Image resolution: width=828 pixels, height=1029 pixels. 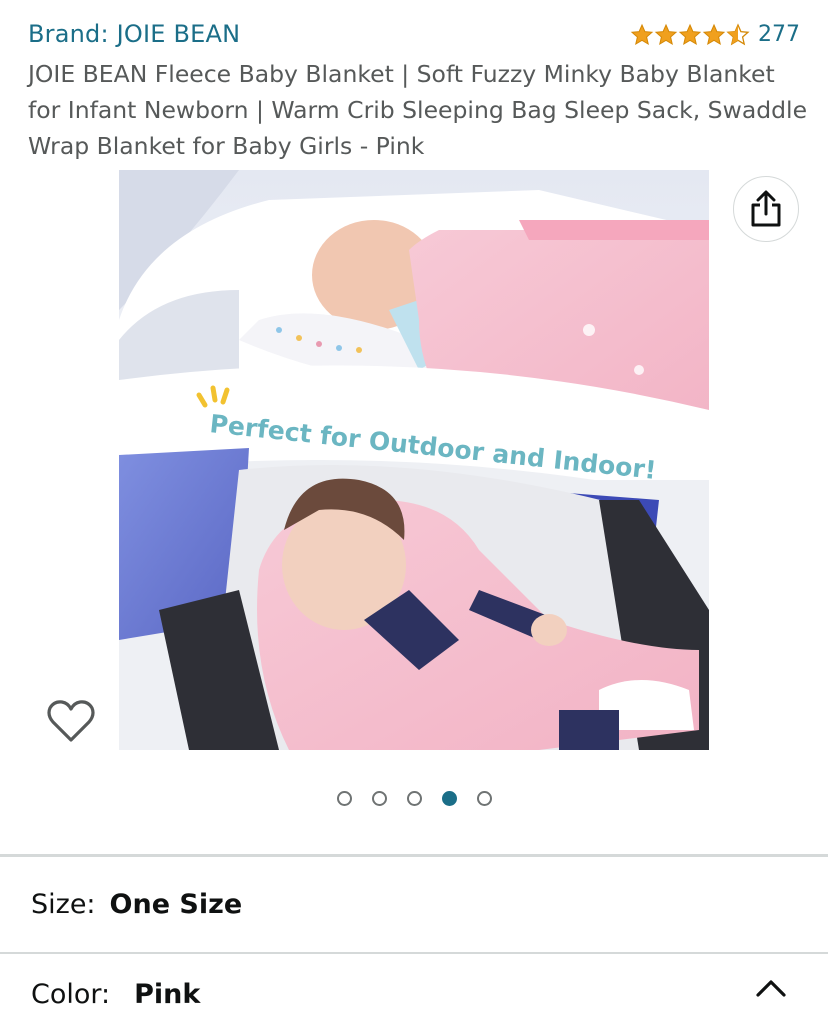 I want to click on brand-link: Brand: JOIE BEAN, so click(x=134, y=34).